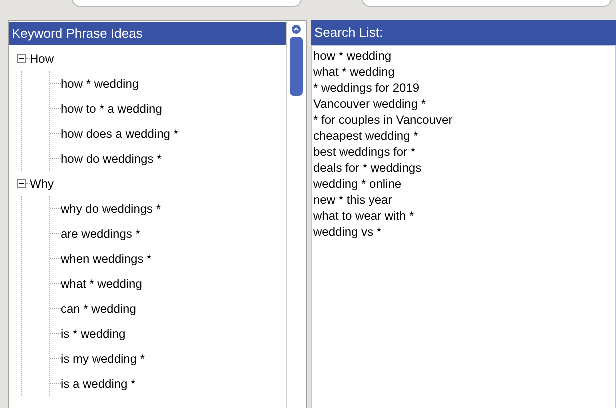  What do you see at coordinates (353, 56) in the screenshot?
I see `search-list-item: how * wedding` at bounding box center [353, 56].